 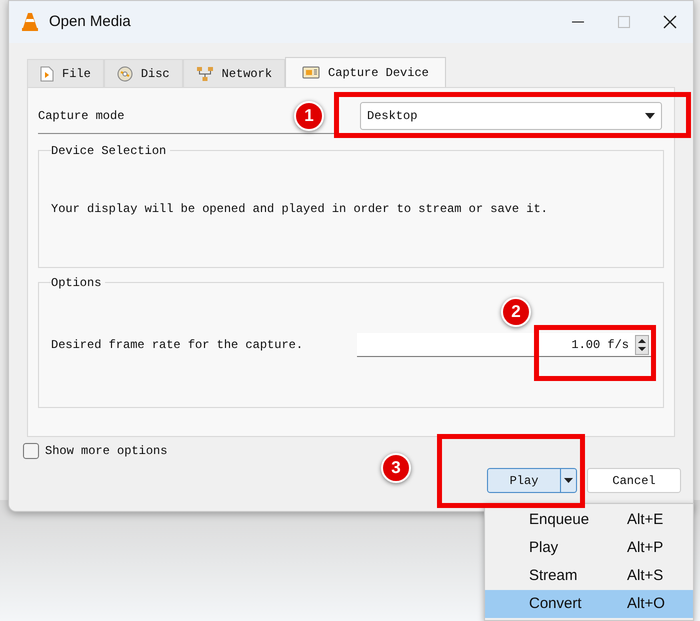 What do you see at coordinates (143, 73) in the screenshot?
I see `tab: Disc` at bounding box center [143, 73].